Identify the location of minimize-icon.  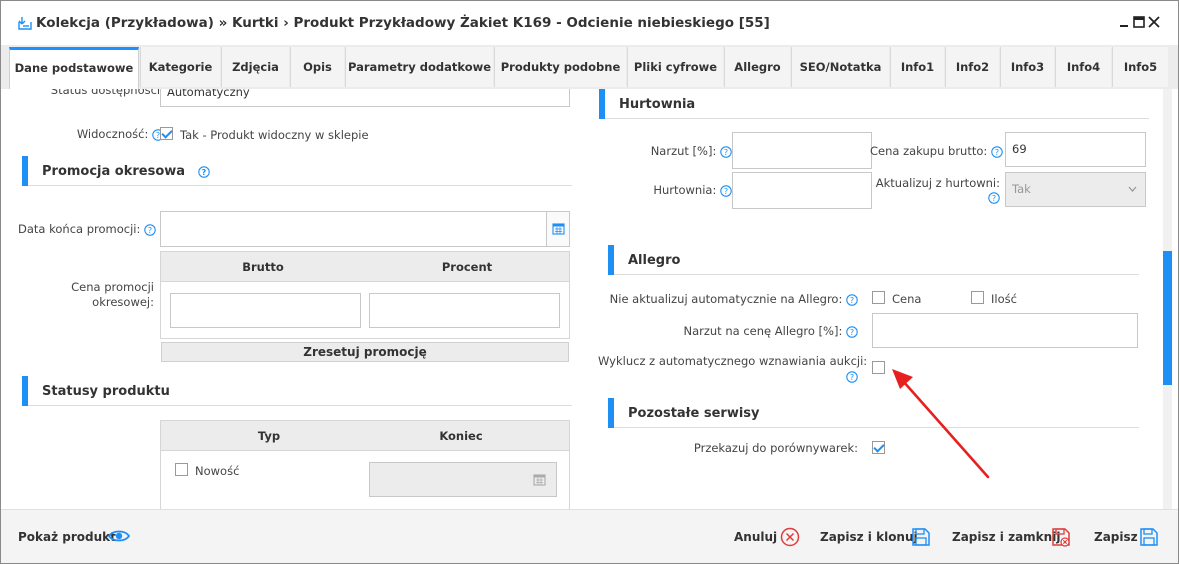
(1125, 22).